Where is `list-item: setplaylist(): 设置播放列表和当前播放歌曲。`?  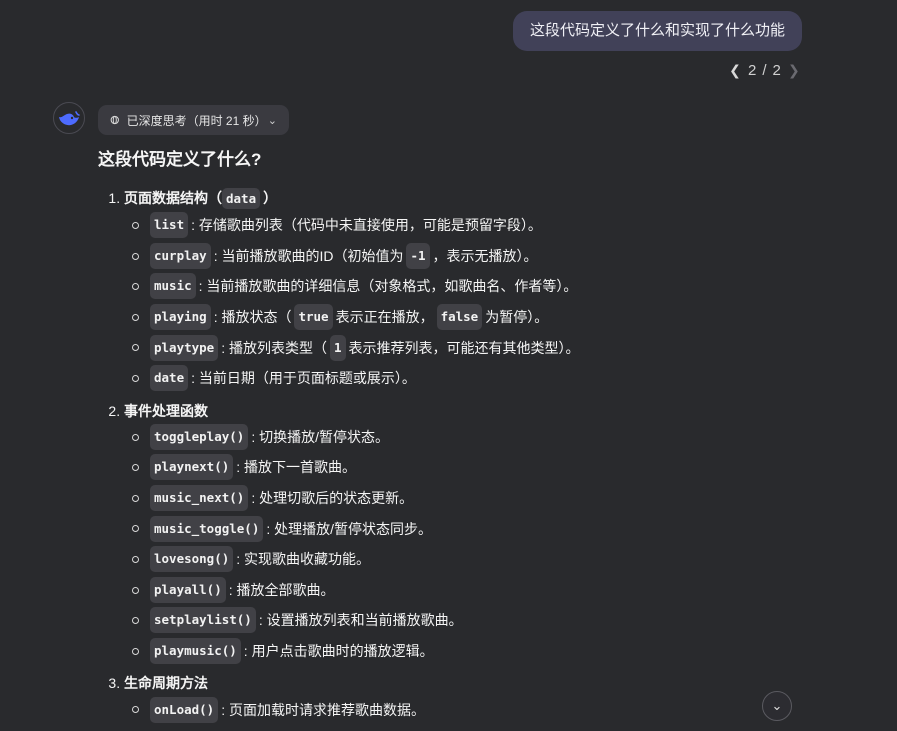 list-item: setplaylist(): 设置播放列表和当前播放歌曲。 is located at coordinates (465, 620).